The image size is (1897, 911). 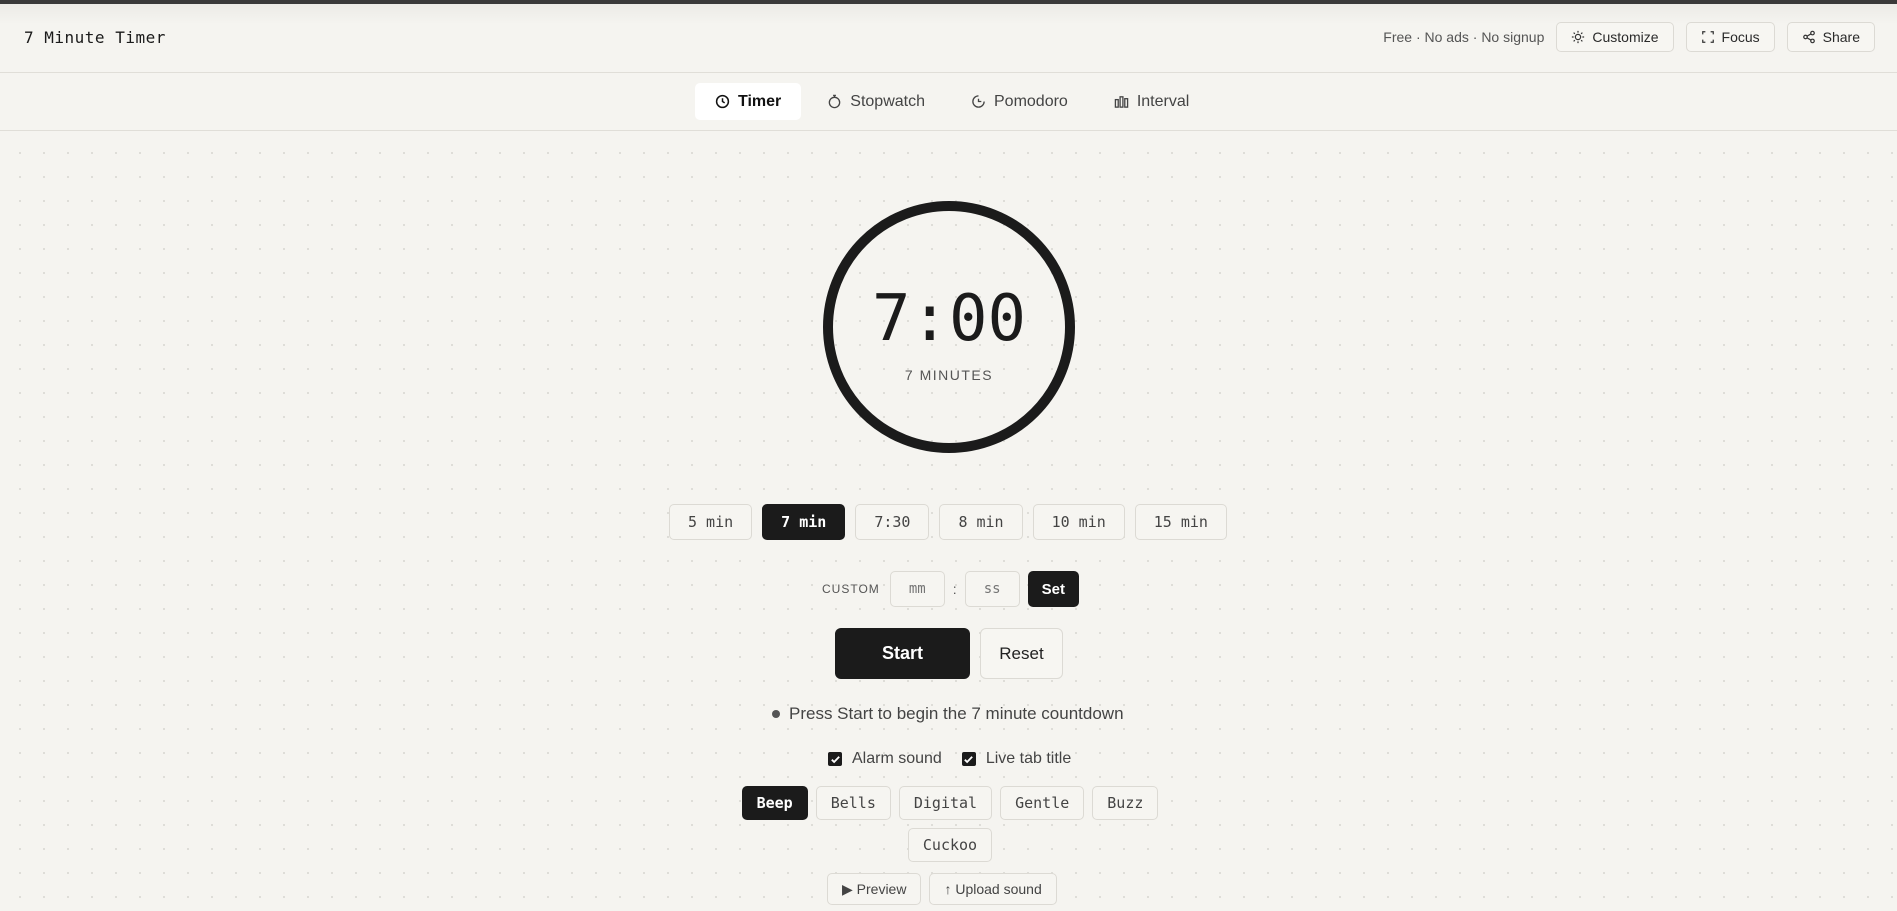 What do you see at coordinates (1578, 37) in the screenshot?
I see `sun-icon` at bounding box center [1578, 37].